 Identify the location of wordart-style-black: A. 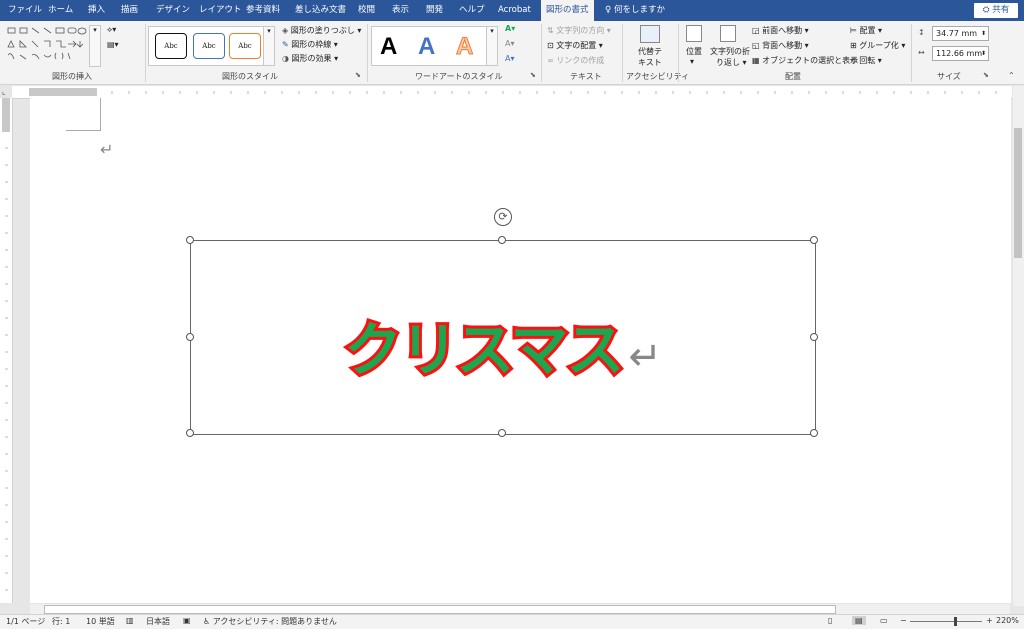
(388, 47).